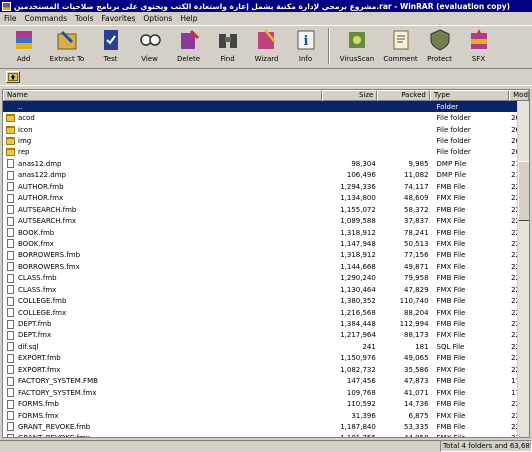  What do you see at coordinates (266, 220) in the screenshot?
I see `file-row: AUTSEARCH.fmx1,089,58837,837FMX File22/0` at bounding box center [266, 220].